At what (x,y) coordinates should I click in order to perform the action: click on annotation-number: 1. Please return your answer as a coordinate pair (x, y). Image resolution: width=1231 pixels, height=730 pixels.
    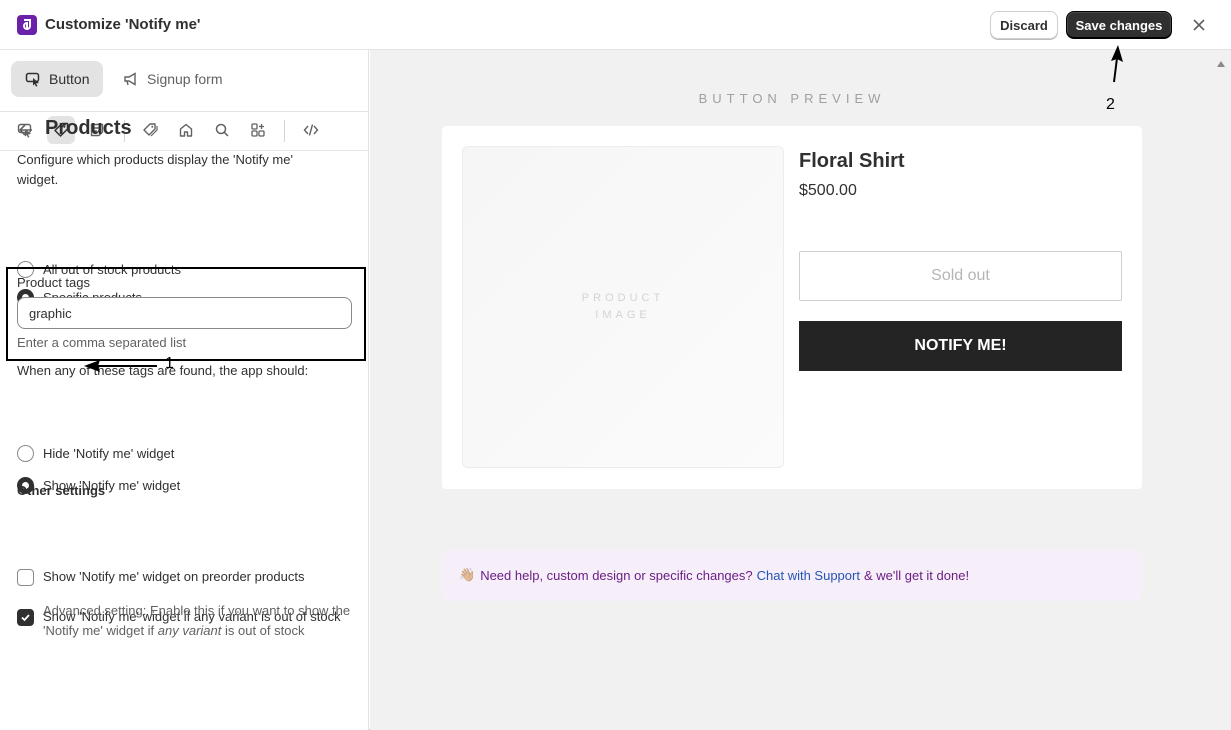
    Looking at the image, I should click on (169, 363).